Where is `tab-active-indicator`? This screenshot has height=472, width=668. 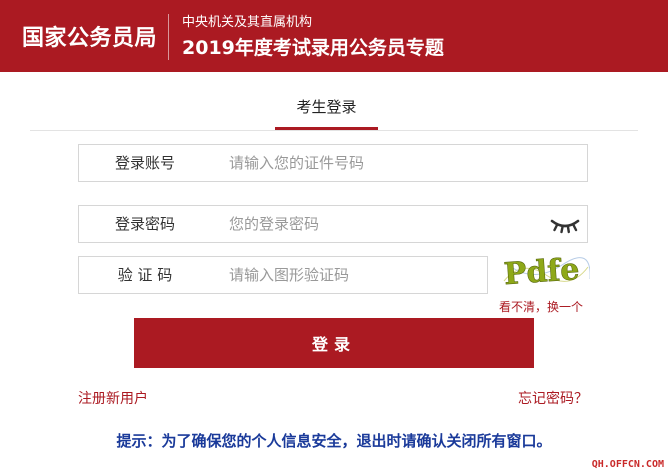 tab-active-indicator is located at coordinates (326, 128).